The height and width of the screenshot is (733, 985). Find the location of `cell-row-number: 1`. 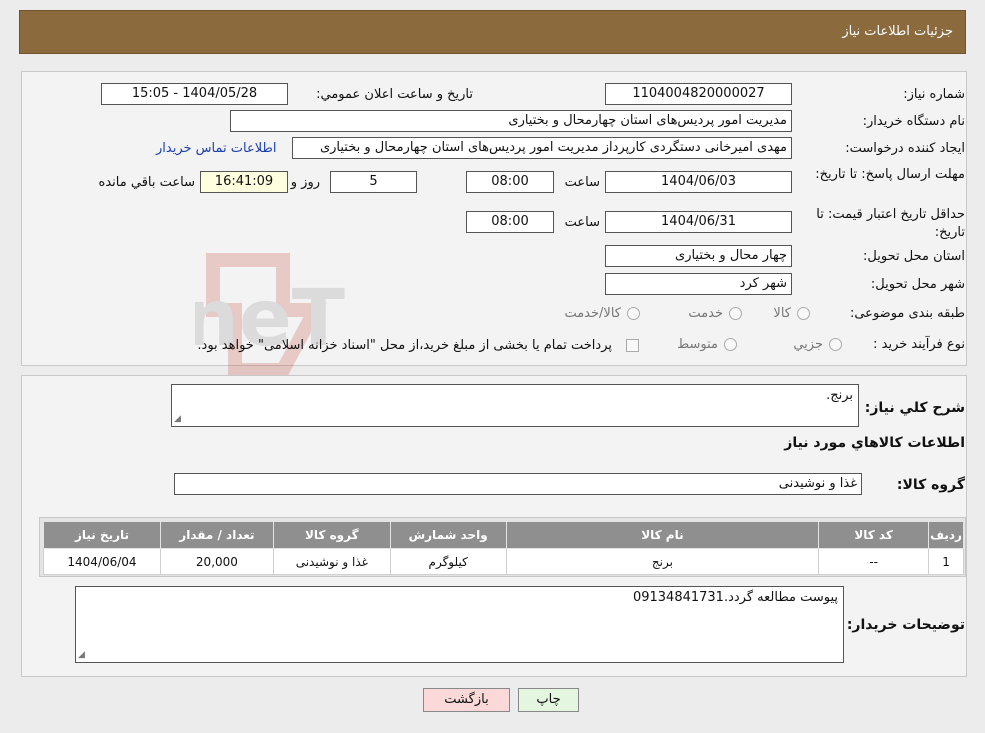

cell-row-number: 1 is located at coordinates (946, 561).